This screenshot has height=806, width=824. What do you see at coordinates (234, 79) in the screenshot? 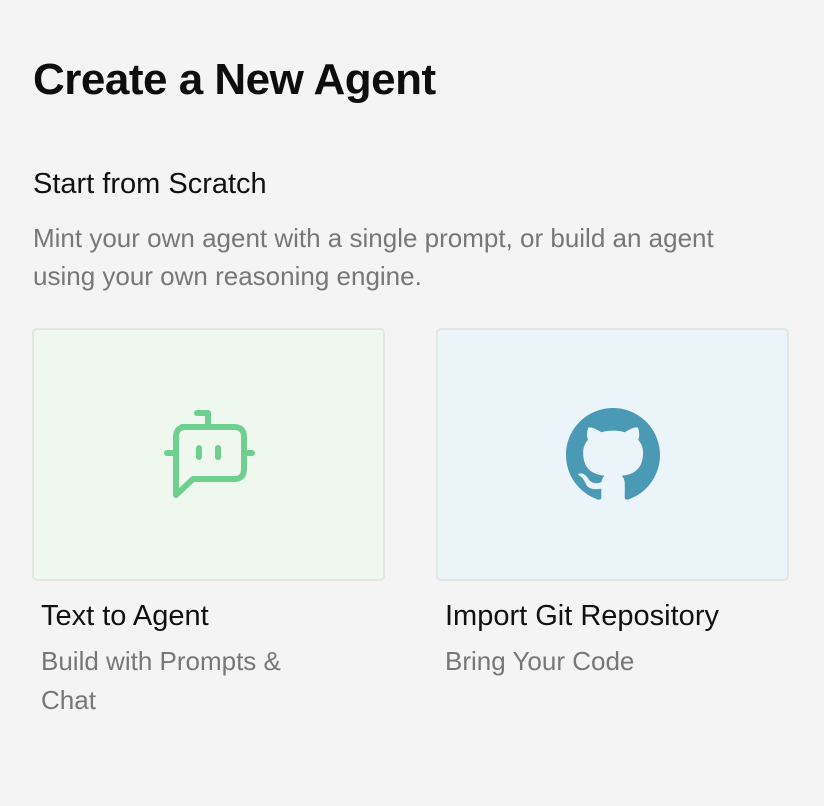
I see `page-title: Create a New Agent` at bounding box center [234, 79].